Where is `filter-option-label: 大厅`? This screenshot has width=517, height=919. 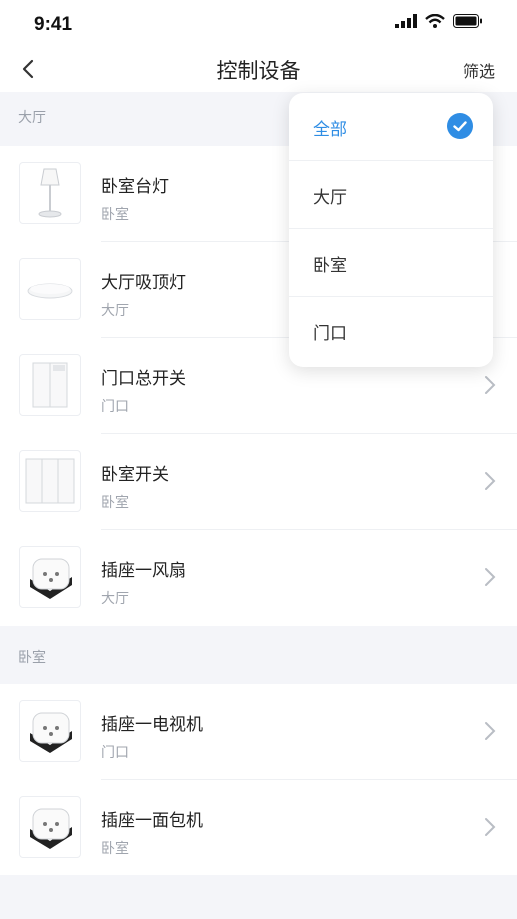
filter-option-label: 大厅 is located at coordinates (330, 198).